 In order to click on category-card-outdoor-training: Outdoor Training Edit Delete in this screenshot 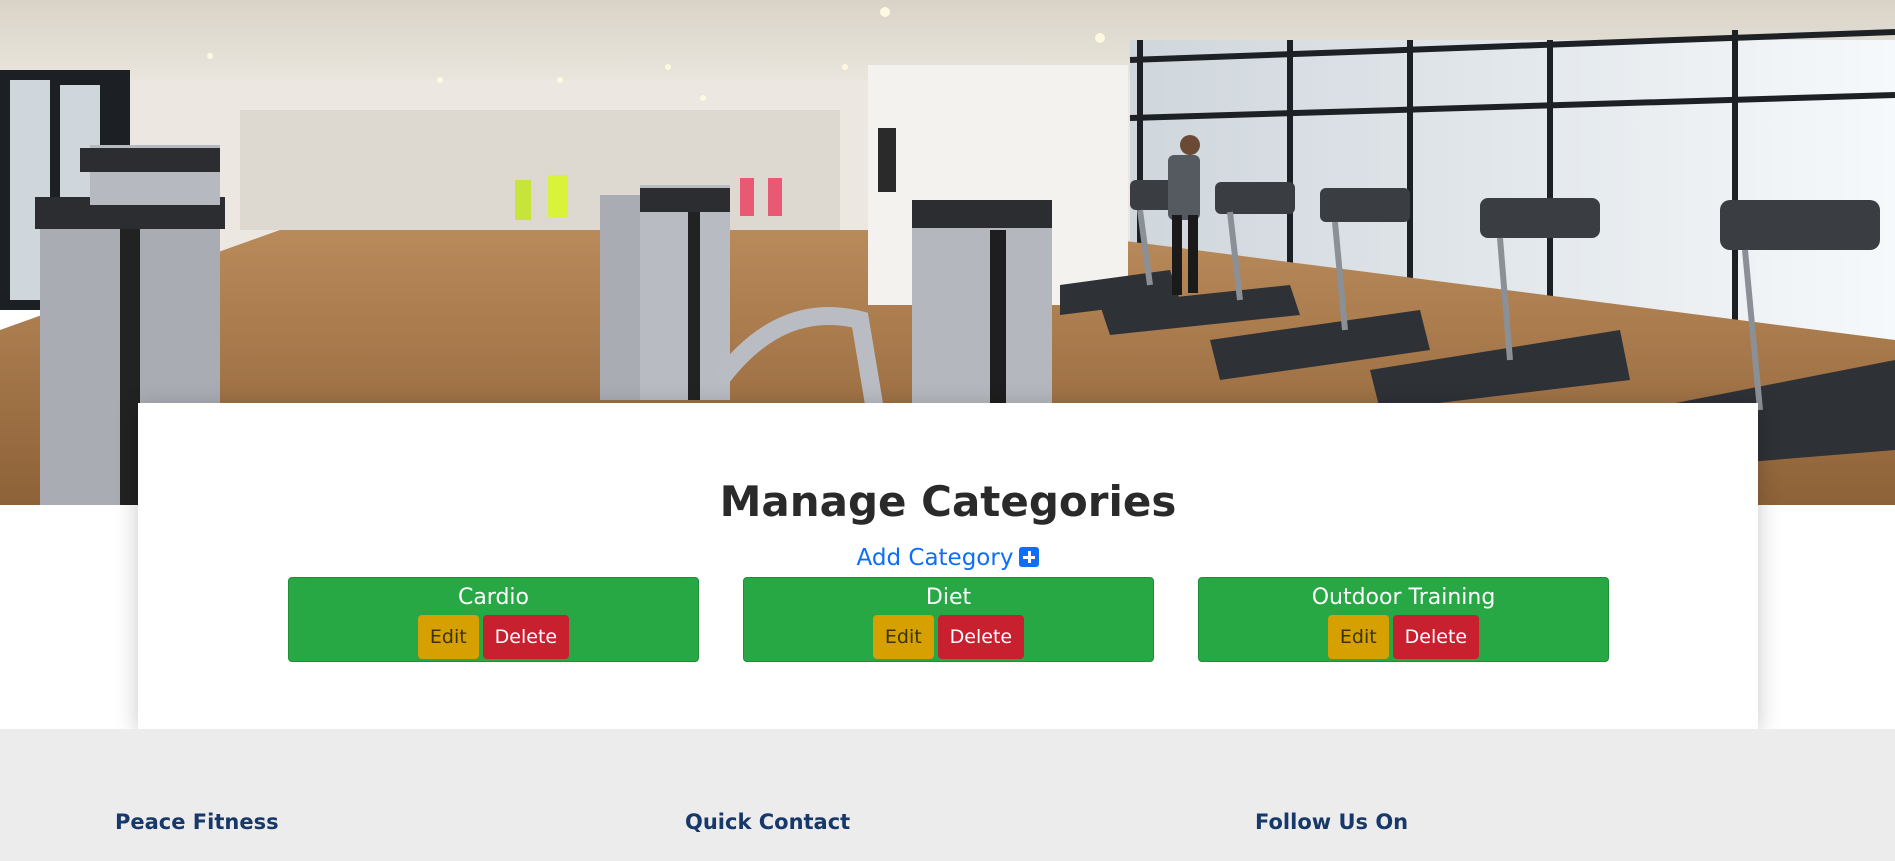, I will do `click(1403, 619)`.